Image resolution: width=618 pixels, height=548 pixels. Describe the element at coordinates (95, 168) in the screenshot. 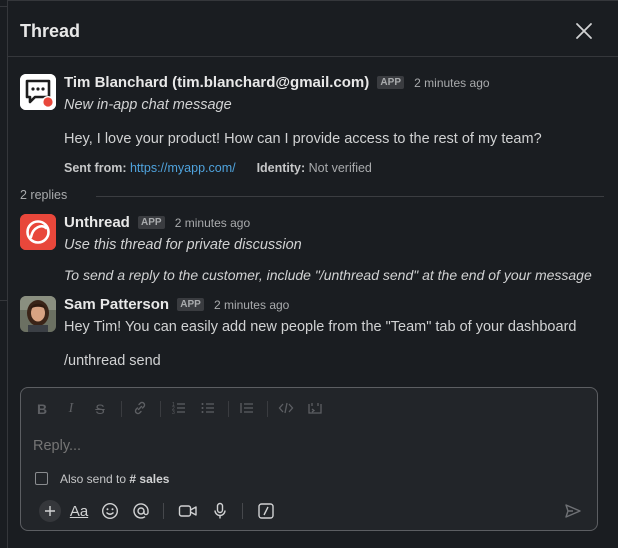

I see `sent-from-label: Sent from:` at that location.